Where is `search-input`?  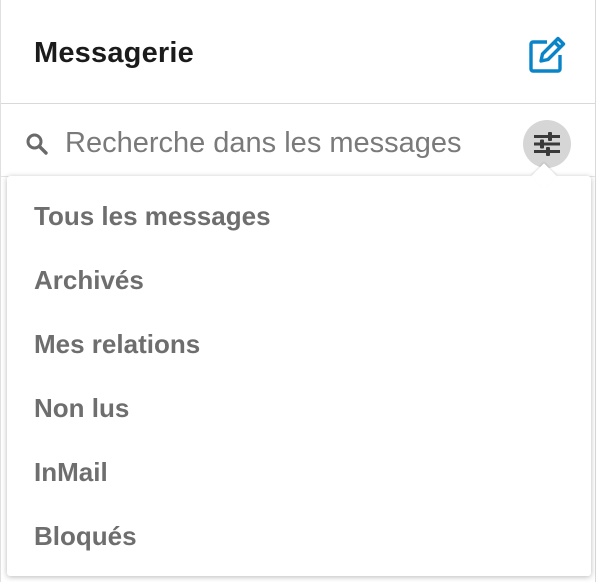 search-input is located at coordinates (285, 143).